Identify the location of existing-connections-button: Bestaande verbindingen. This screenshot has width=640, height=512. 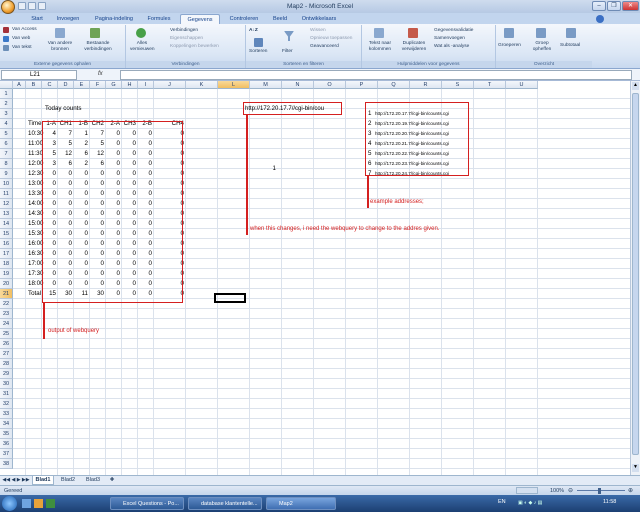
(98, 47).